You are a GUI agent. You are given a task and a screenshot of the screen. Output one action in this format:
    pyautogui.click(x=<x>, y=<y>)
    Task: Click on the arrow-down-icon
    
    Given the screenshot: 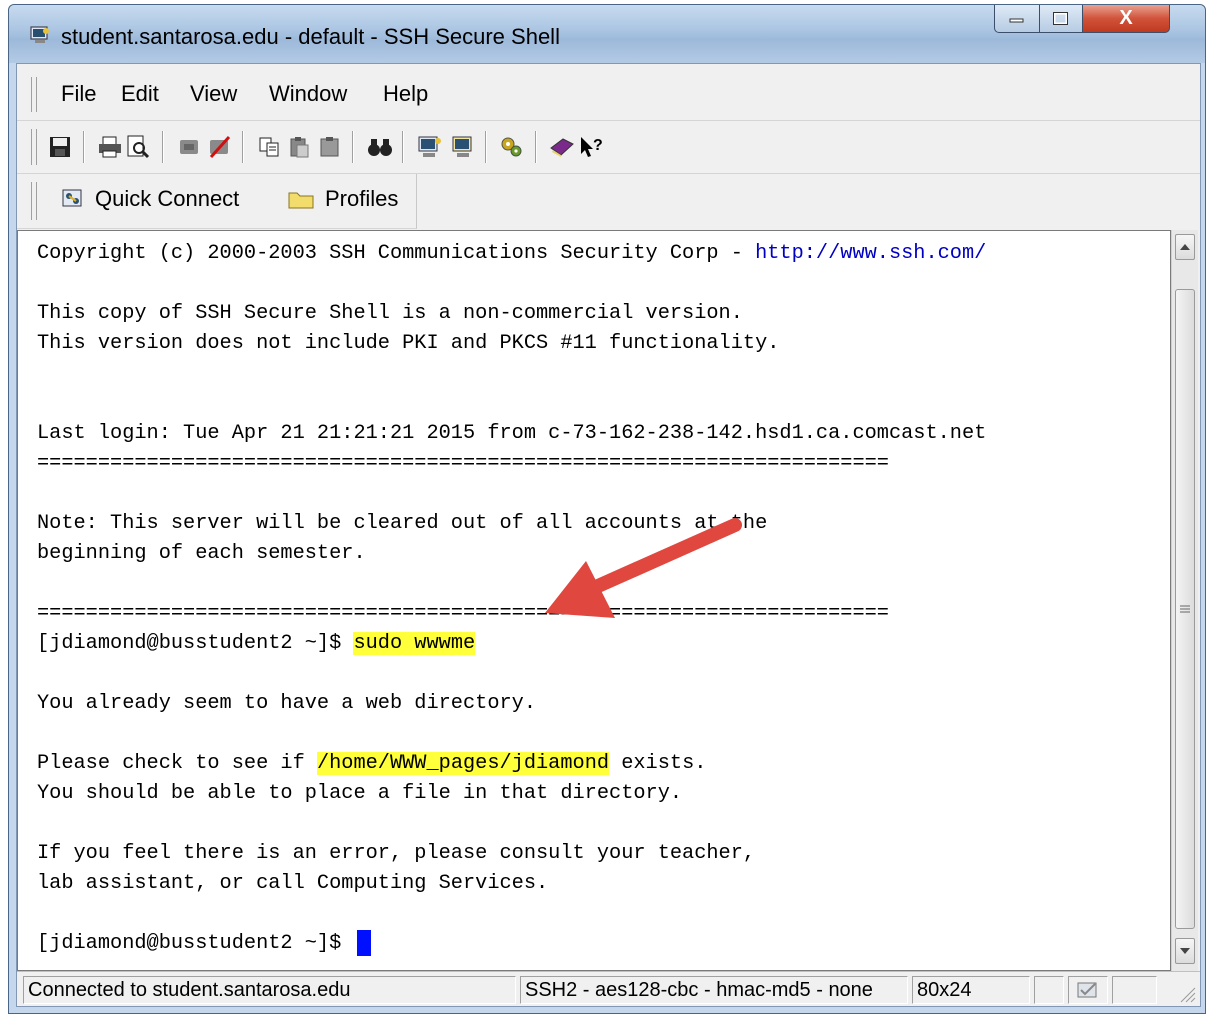 What is the action you would take?
    pyautogui.click(x=1185, y=951)
    